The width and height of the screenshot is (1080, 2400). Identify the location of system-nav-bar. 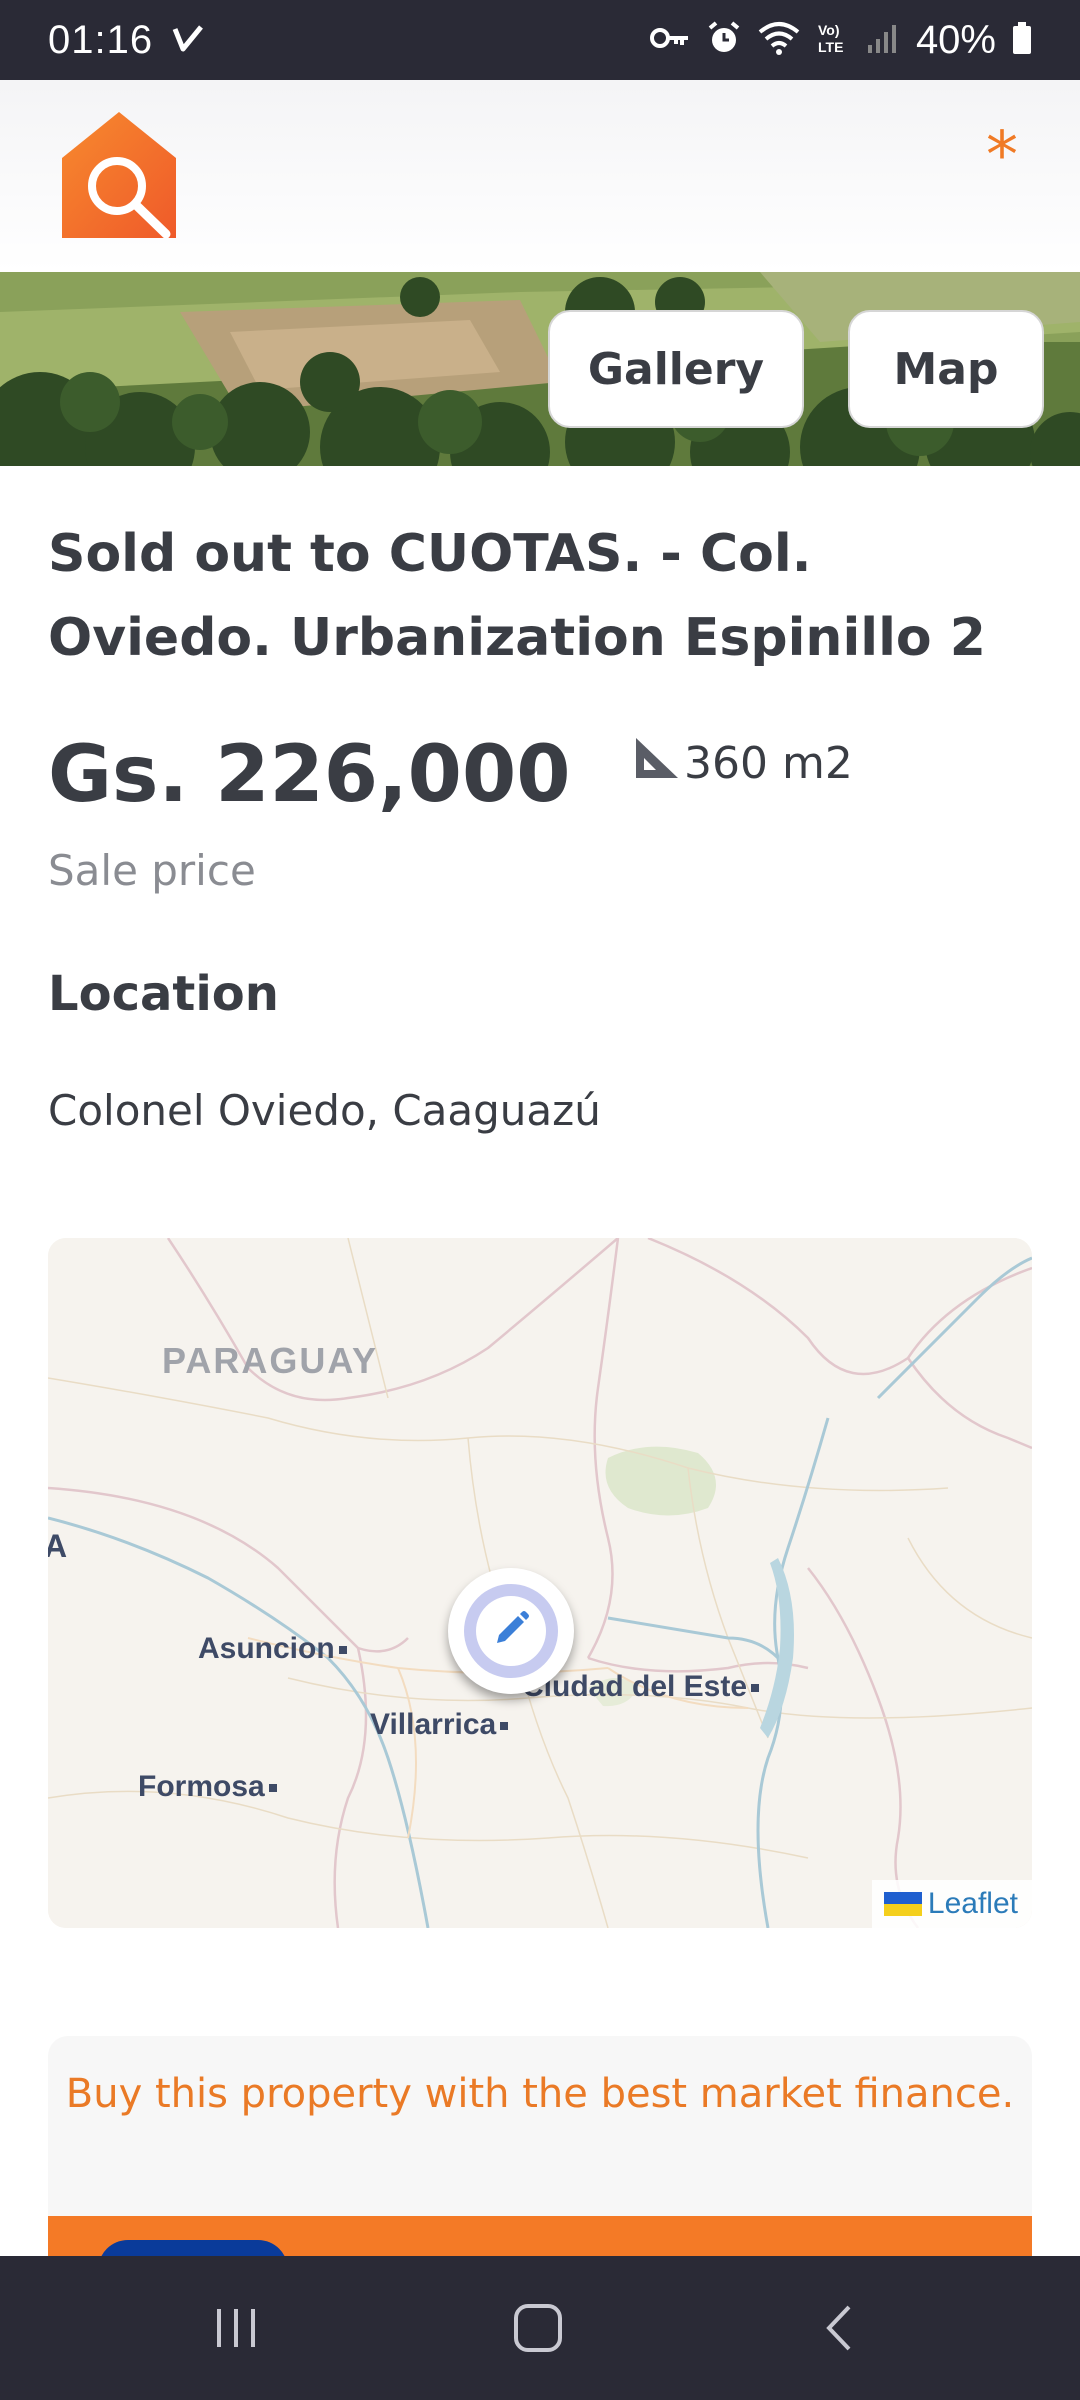
(540, 2328).